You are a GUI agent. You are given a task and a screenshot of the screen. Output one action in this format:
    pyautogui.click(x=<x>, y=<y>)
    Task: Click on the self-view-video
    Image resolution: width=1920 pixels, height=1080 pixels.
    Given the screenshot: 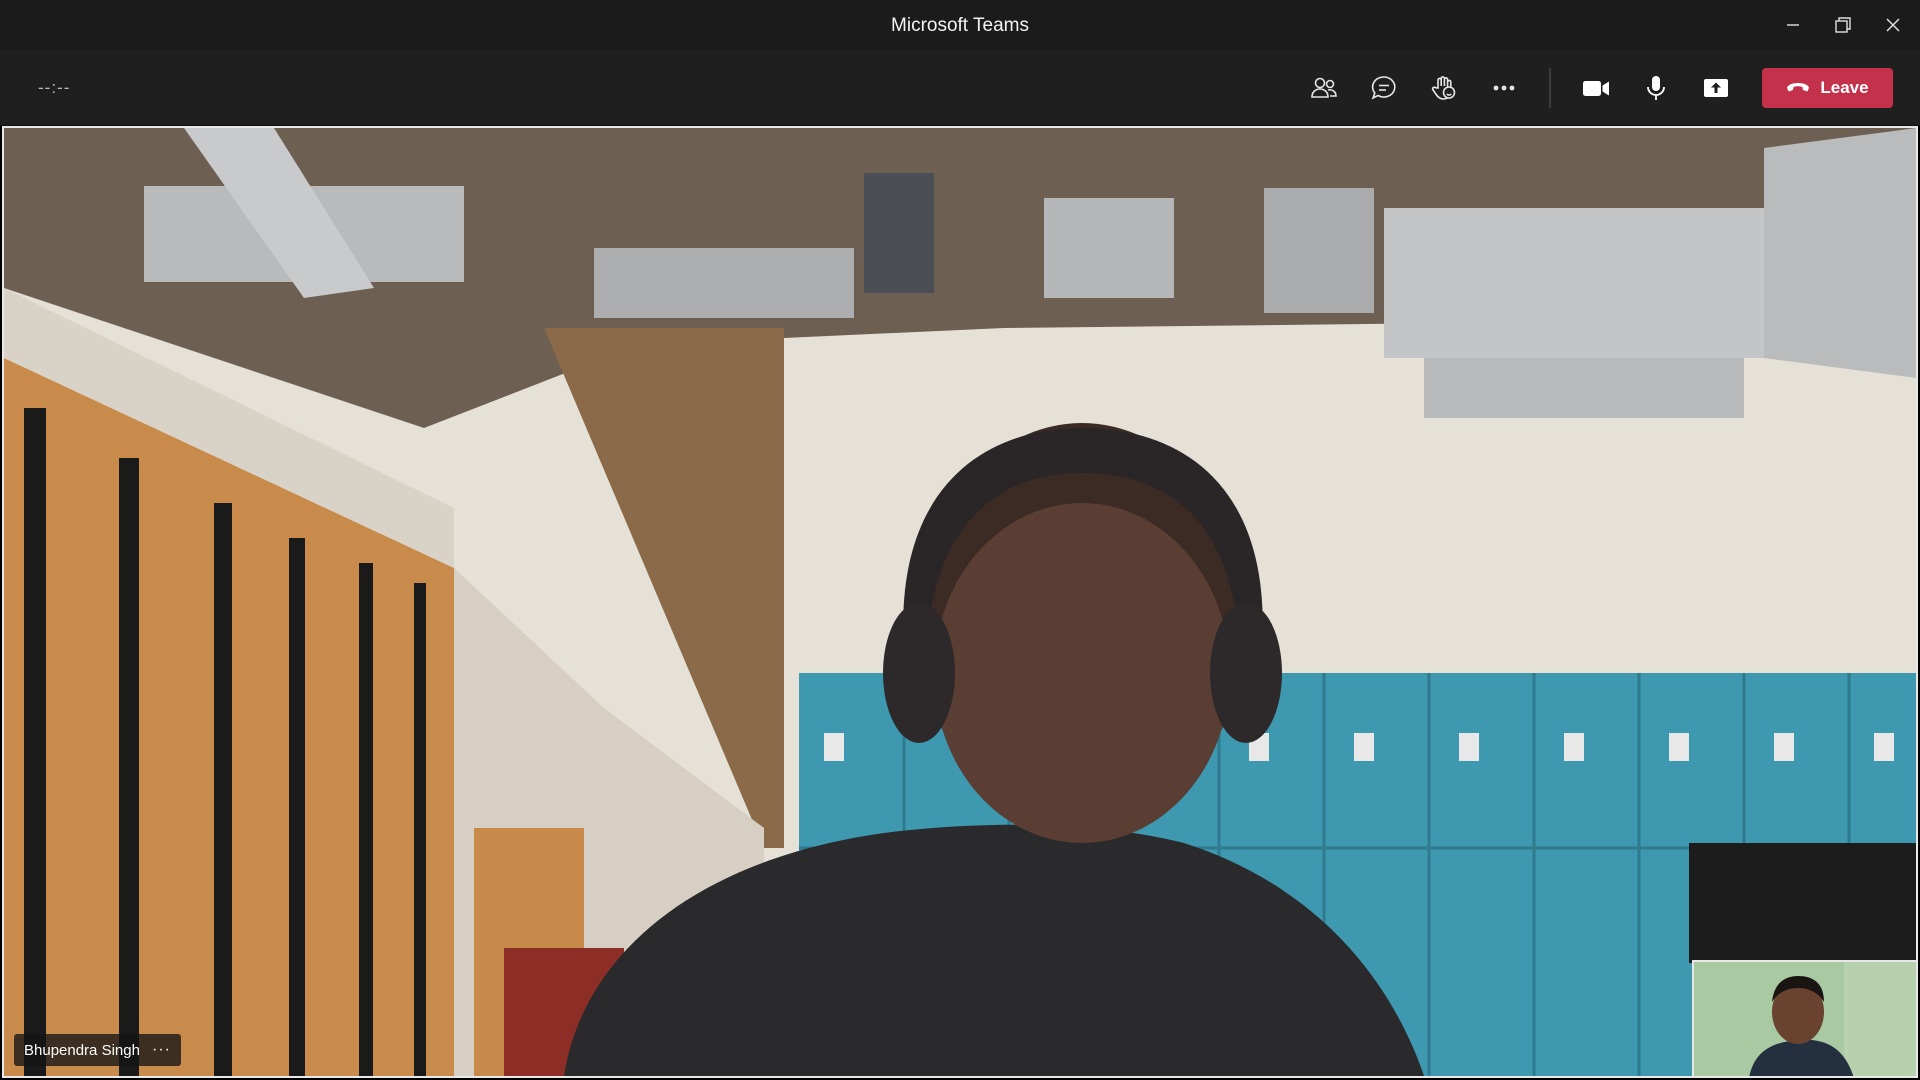 What is the action you would take?
    pyautogui.click(x=1804, y=1018)
    